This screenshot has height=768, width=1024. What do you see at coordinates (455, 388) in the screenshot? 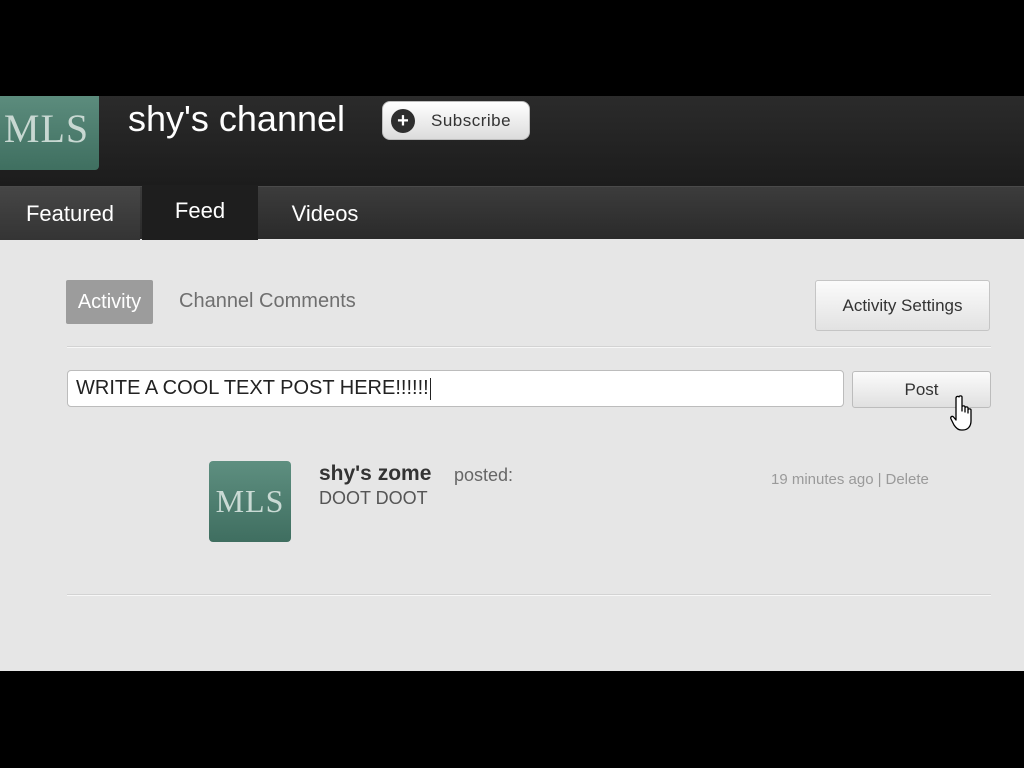
I see `post-text-input: WRITE A COOL TEXT POST HERE!!!!!!` at bounding box center [455, 388].